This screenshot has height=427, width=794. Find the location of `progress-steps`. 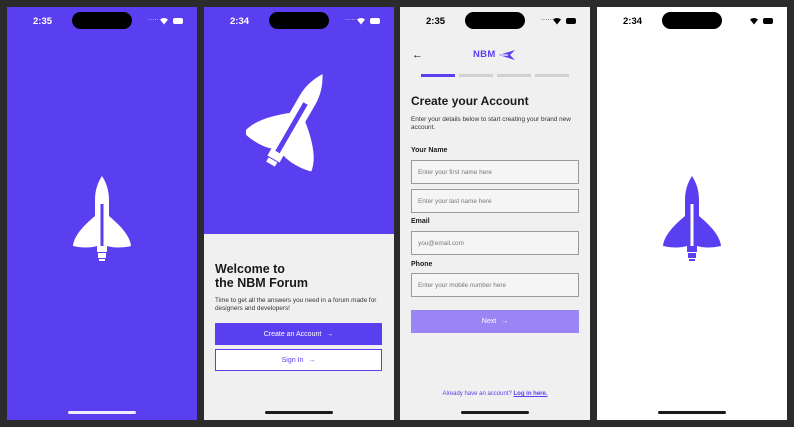

progress-steps is located at coordinates (495, 75).